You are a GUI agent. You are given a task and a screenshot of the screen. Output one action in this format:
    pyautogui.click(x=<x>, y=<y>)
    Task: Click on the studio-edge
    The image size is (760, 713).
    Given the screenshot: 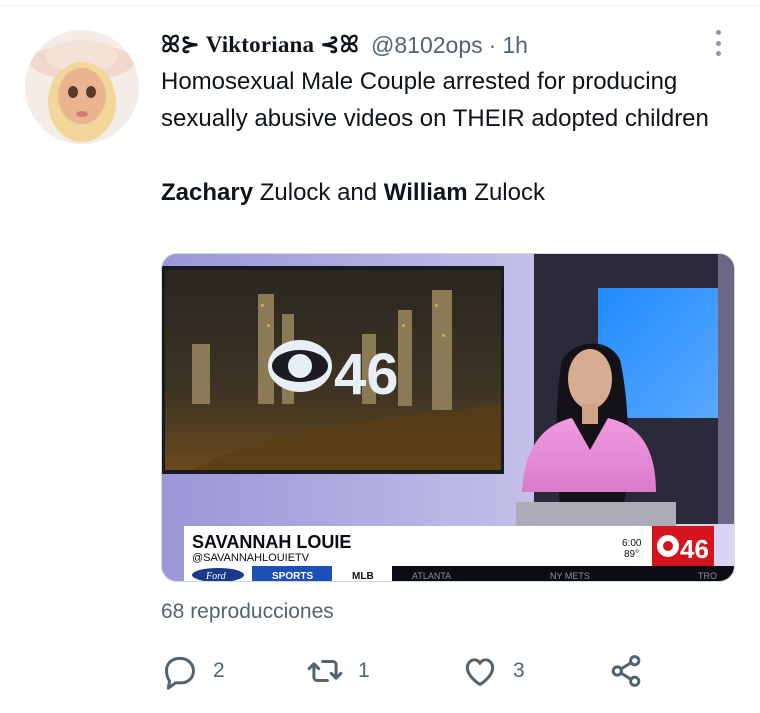 What is the action you would take?
    pyautogui.click(x=726, y=389)
    